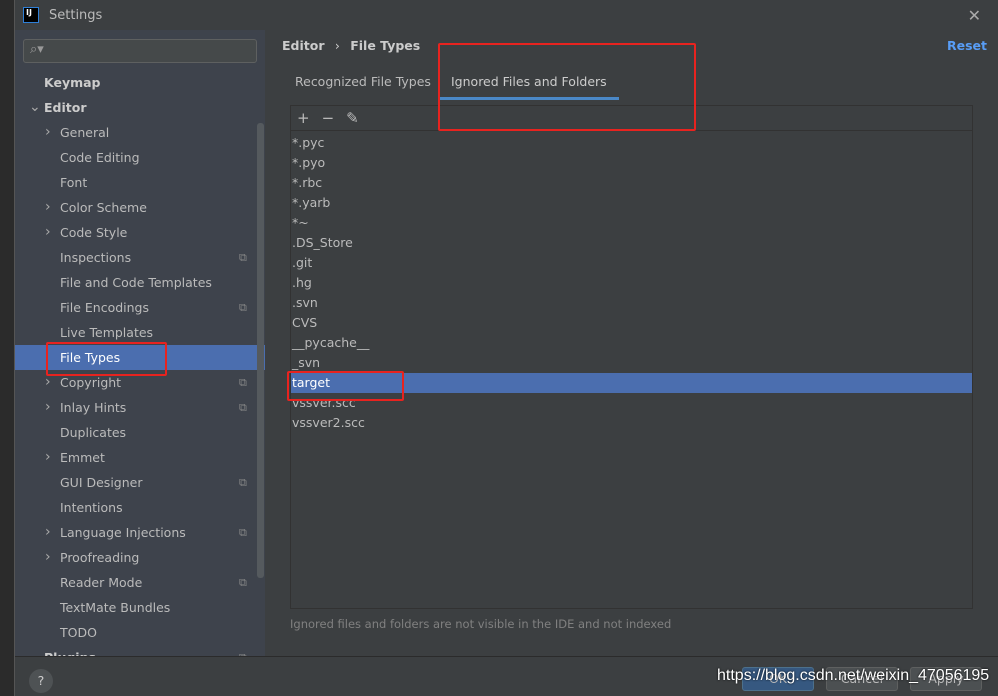 The image size is (998, 696). What do you see at coordinates (352, 118) in the screenshot?
I see `edit-icon: ✎` at bounding box center [352, 118].